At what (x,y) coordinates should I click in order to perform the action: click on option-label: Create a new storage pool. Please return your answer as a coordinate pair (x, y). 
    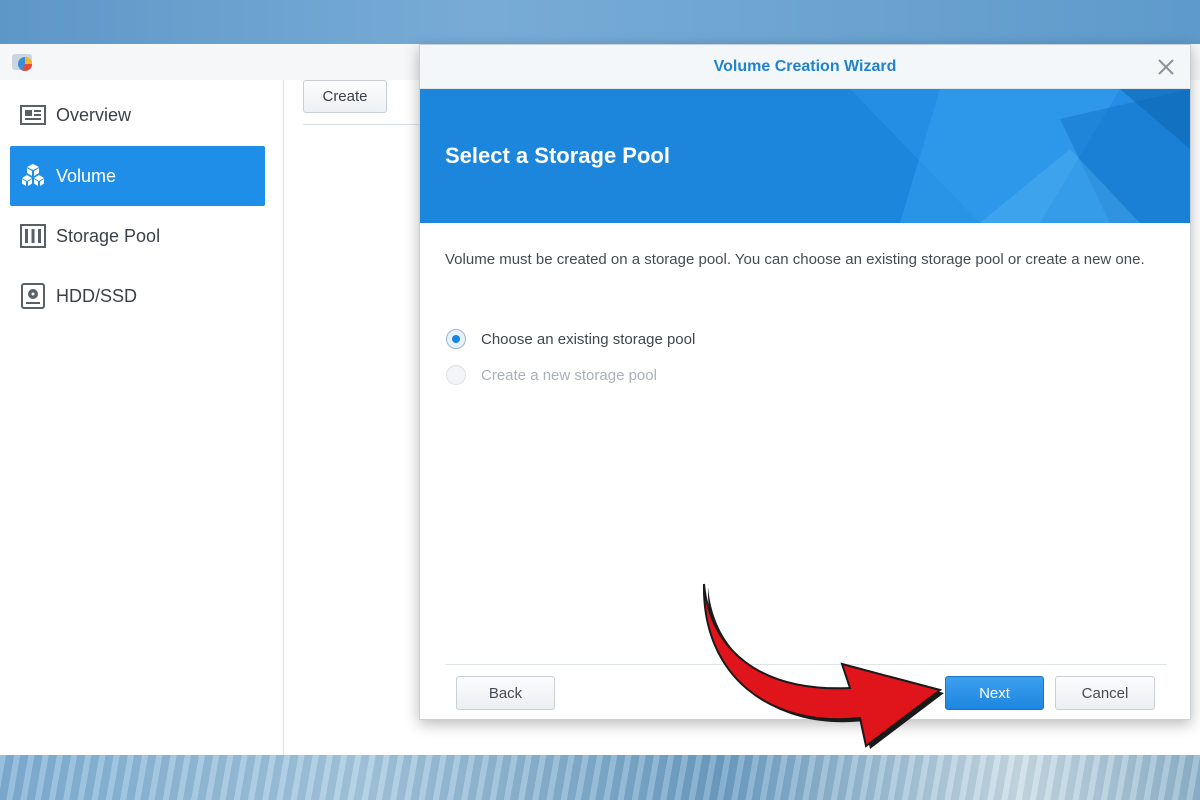
    Looking at the image, I should click on (569, 375).